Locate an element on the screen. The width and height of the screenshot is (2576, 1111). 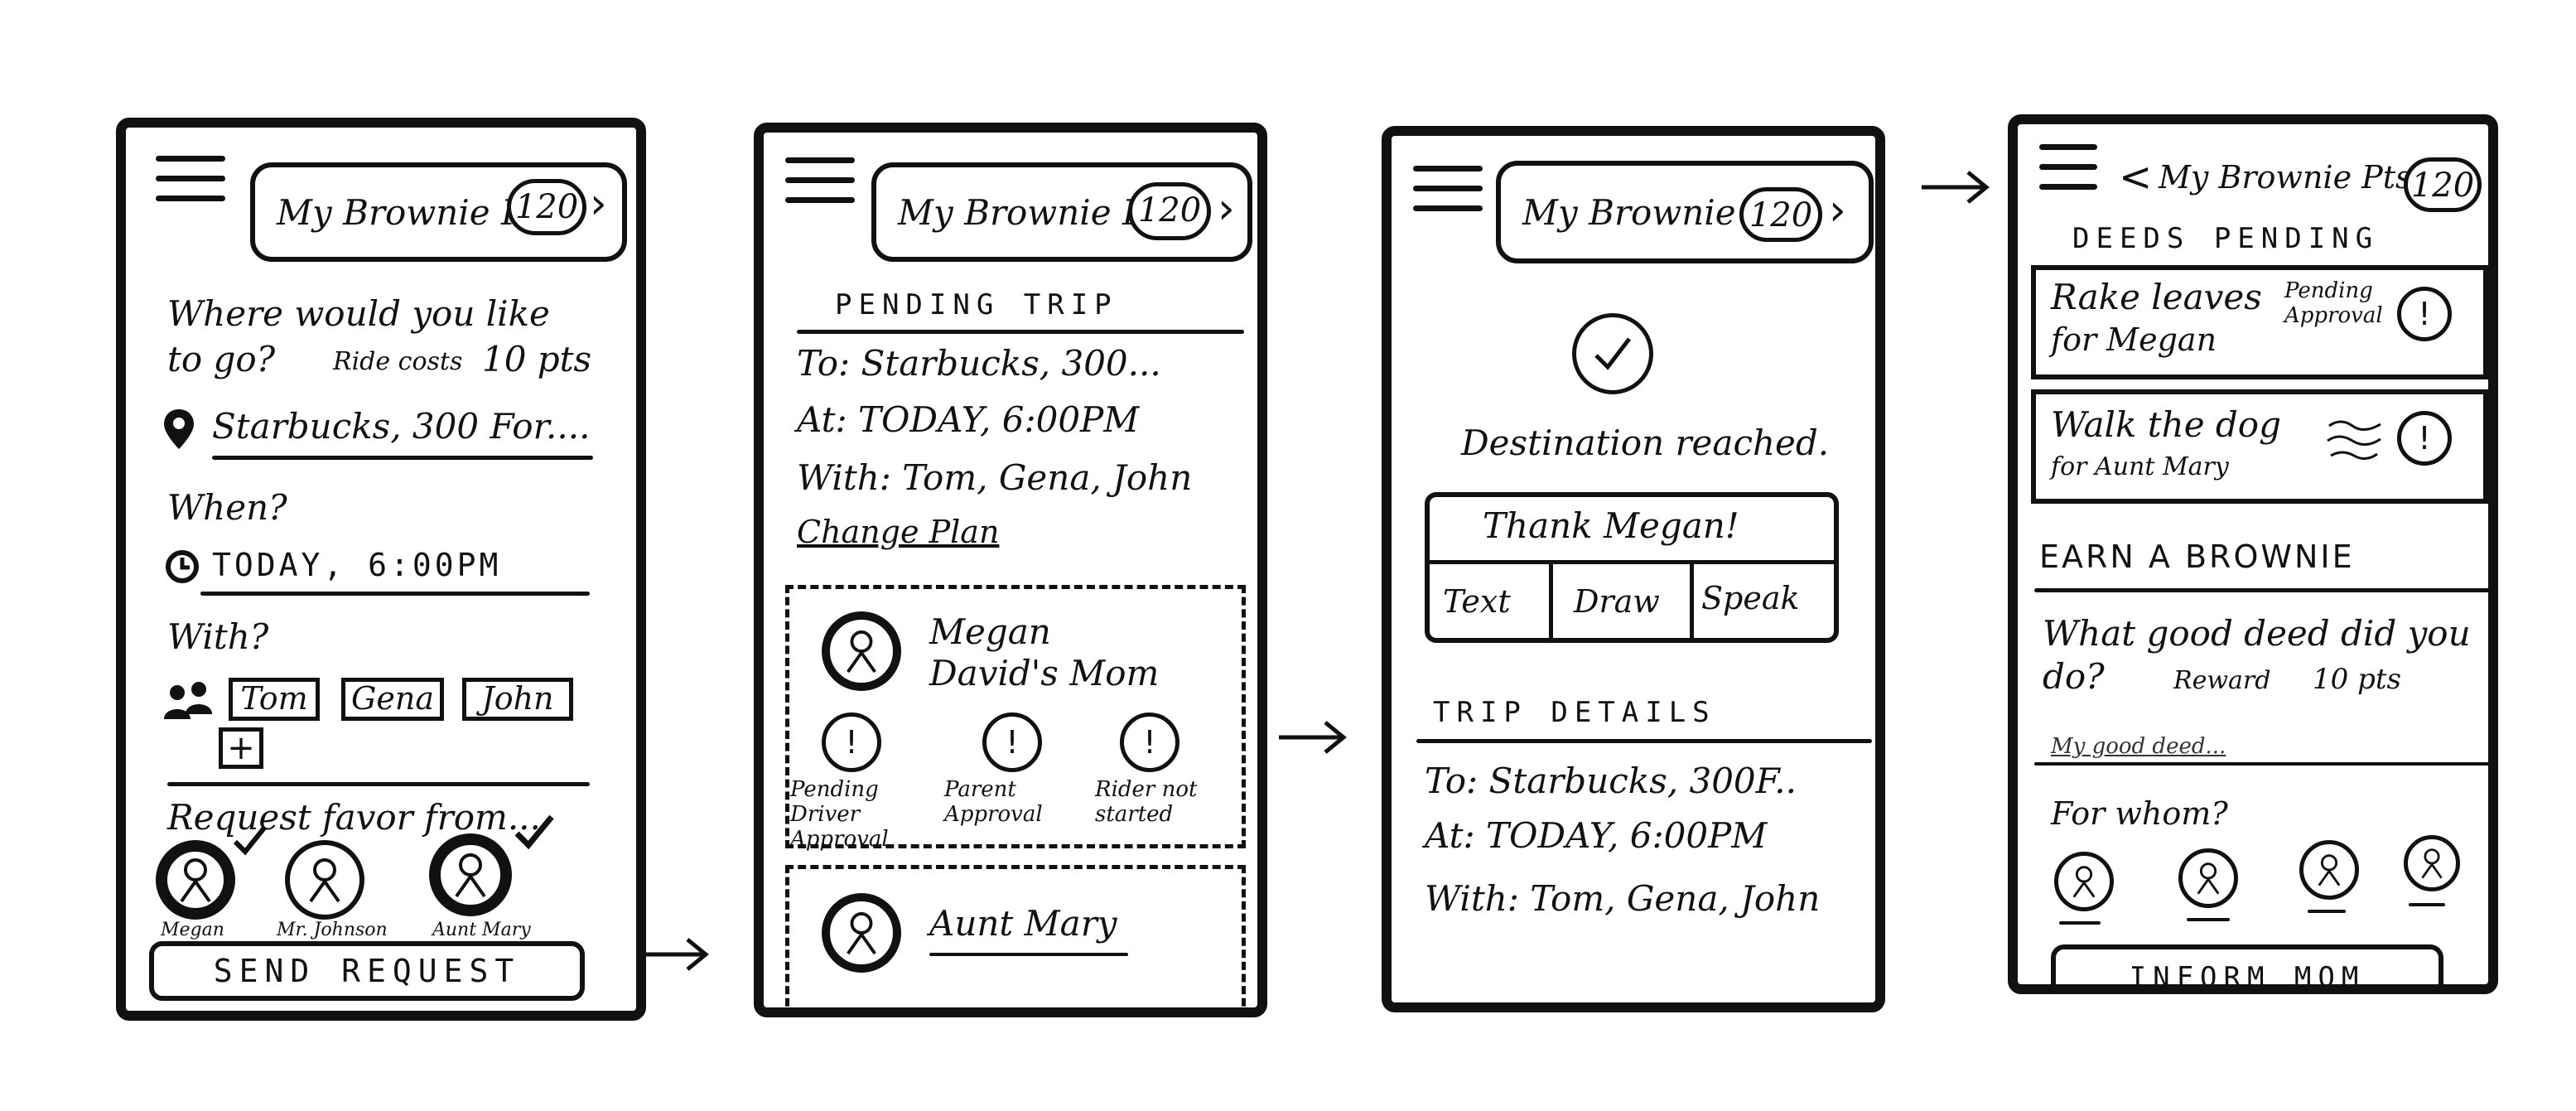
check-circle-icon is located at coordinates (1612, 353).